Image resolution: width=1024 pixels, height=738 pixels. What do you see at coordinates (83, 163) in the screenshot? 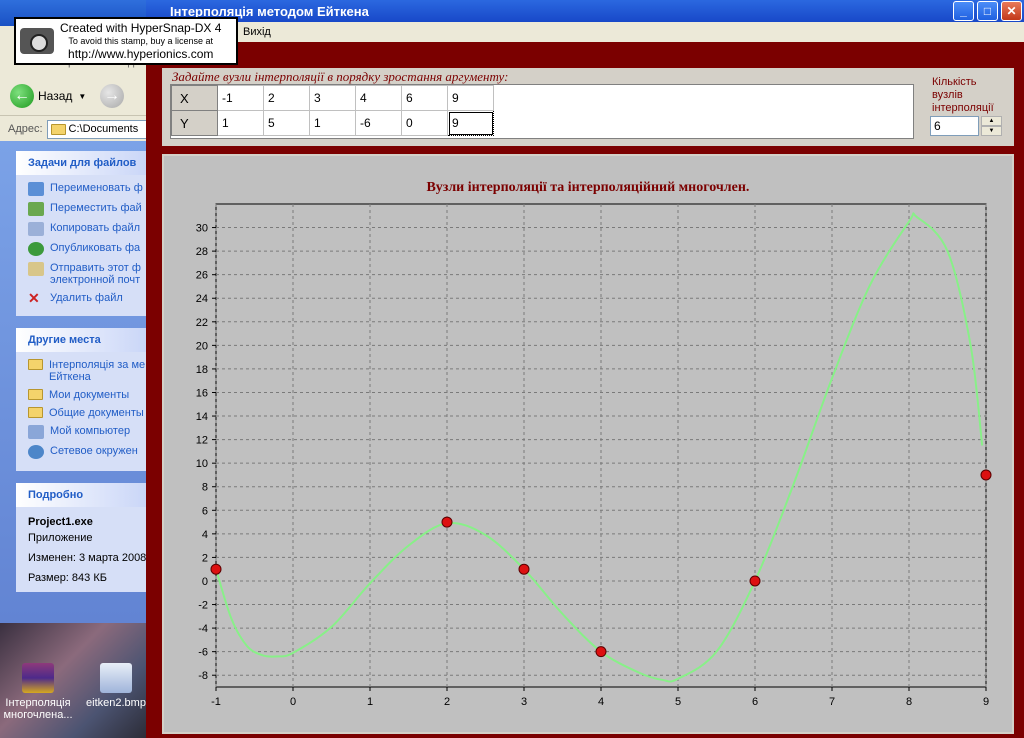
I see `file-tasks-title: Задачи для файлов` at bounding box center [83, 163].